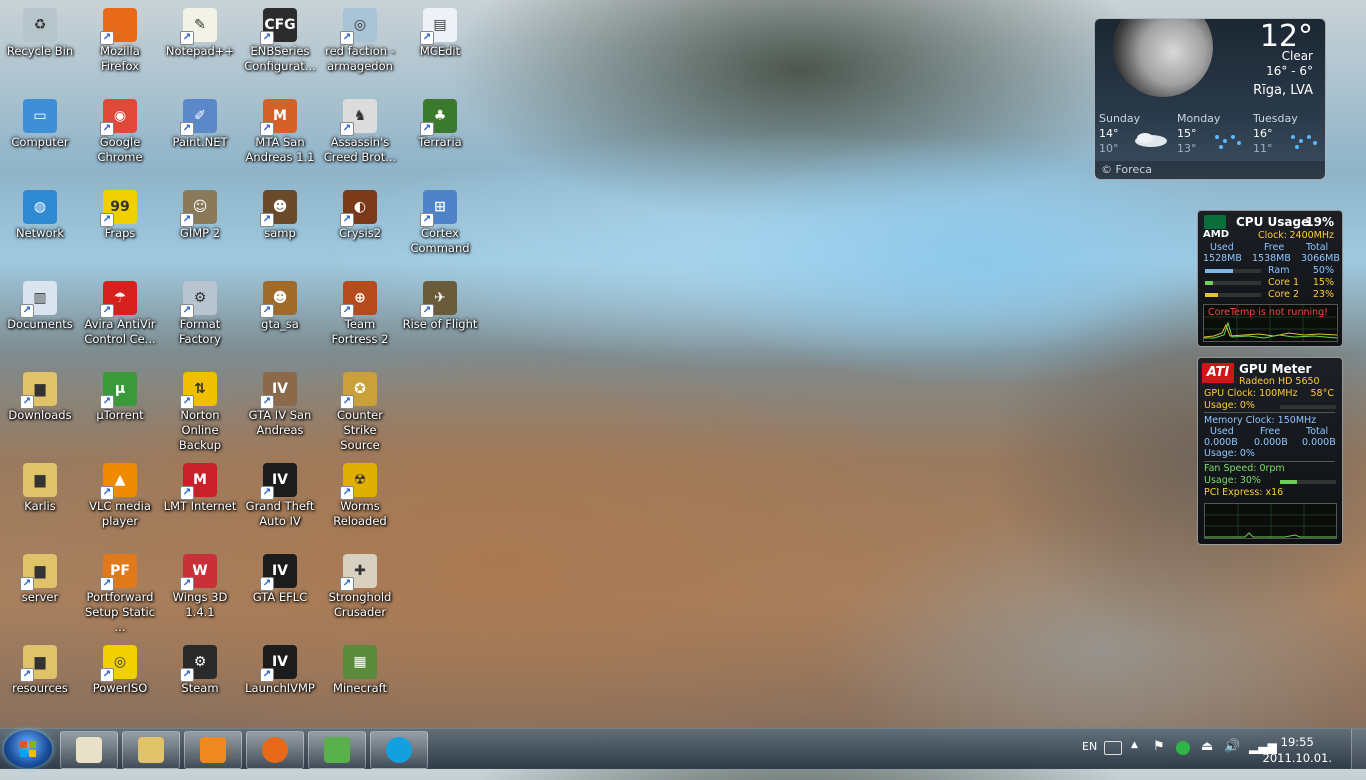 This screenshot has height=780, width=1366. I want to click on gpu-clock: GPU Clock: 100MHz, so click(1251, 393).